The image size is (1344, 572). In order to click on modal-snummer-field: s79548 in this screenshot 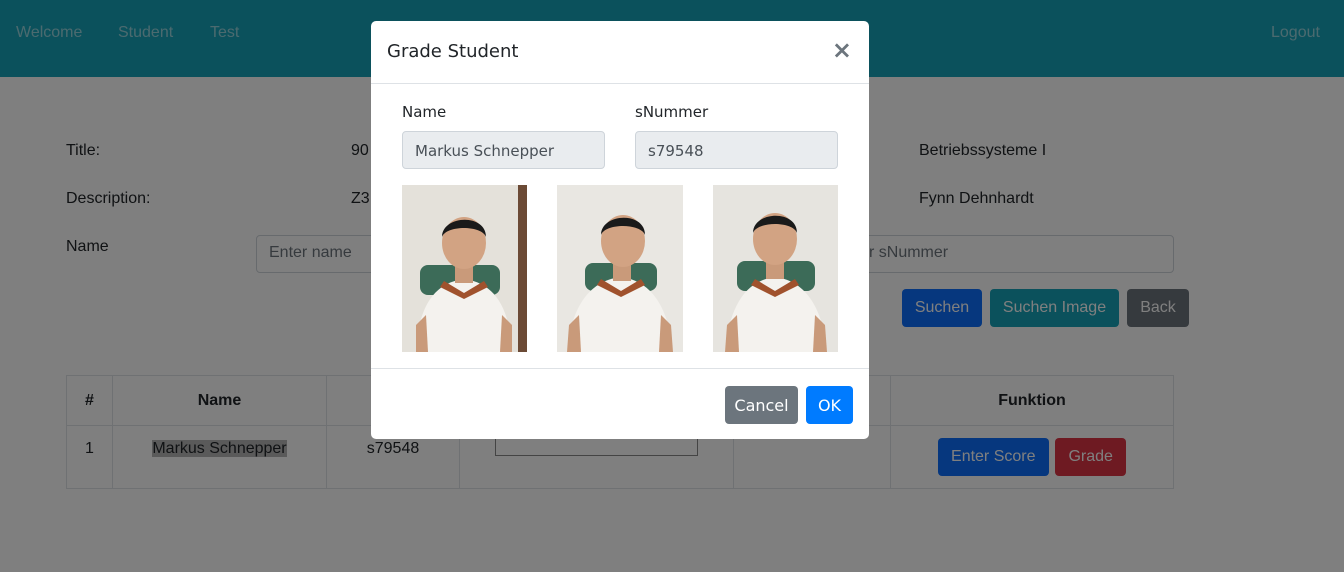, I will do `click(736, 150)`.